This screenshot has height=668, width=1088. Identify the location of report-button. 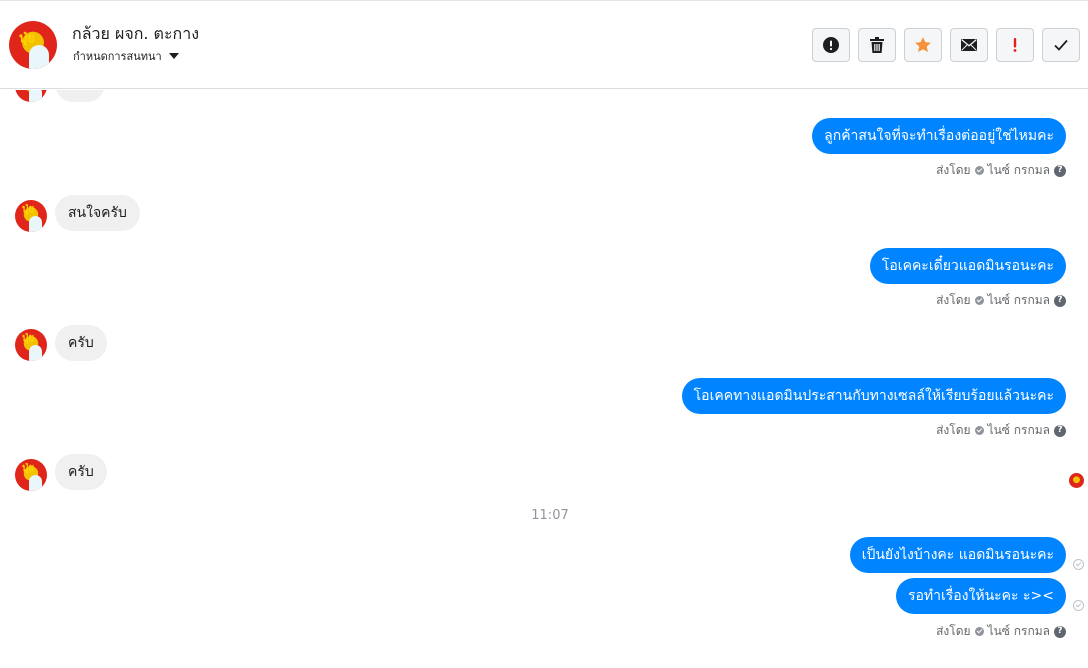
(831, 45).